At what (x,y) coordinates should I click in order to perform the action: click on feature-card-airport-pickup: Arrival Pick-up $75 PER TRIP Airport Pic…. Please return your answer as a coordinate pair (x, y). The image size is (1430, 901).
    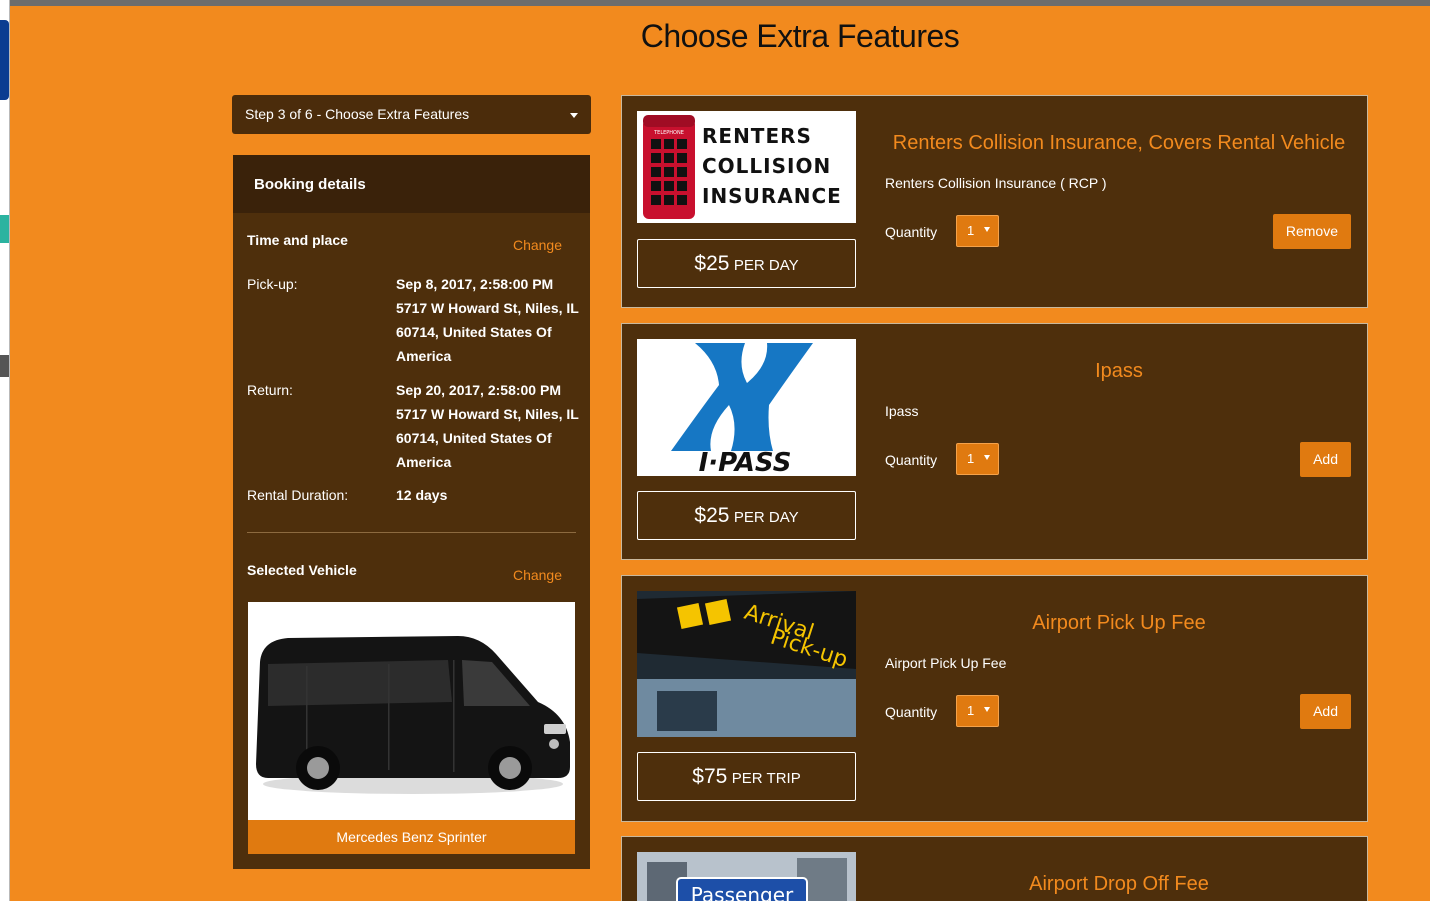
    Looking at the image, I should click on (994, 698).